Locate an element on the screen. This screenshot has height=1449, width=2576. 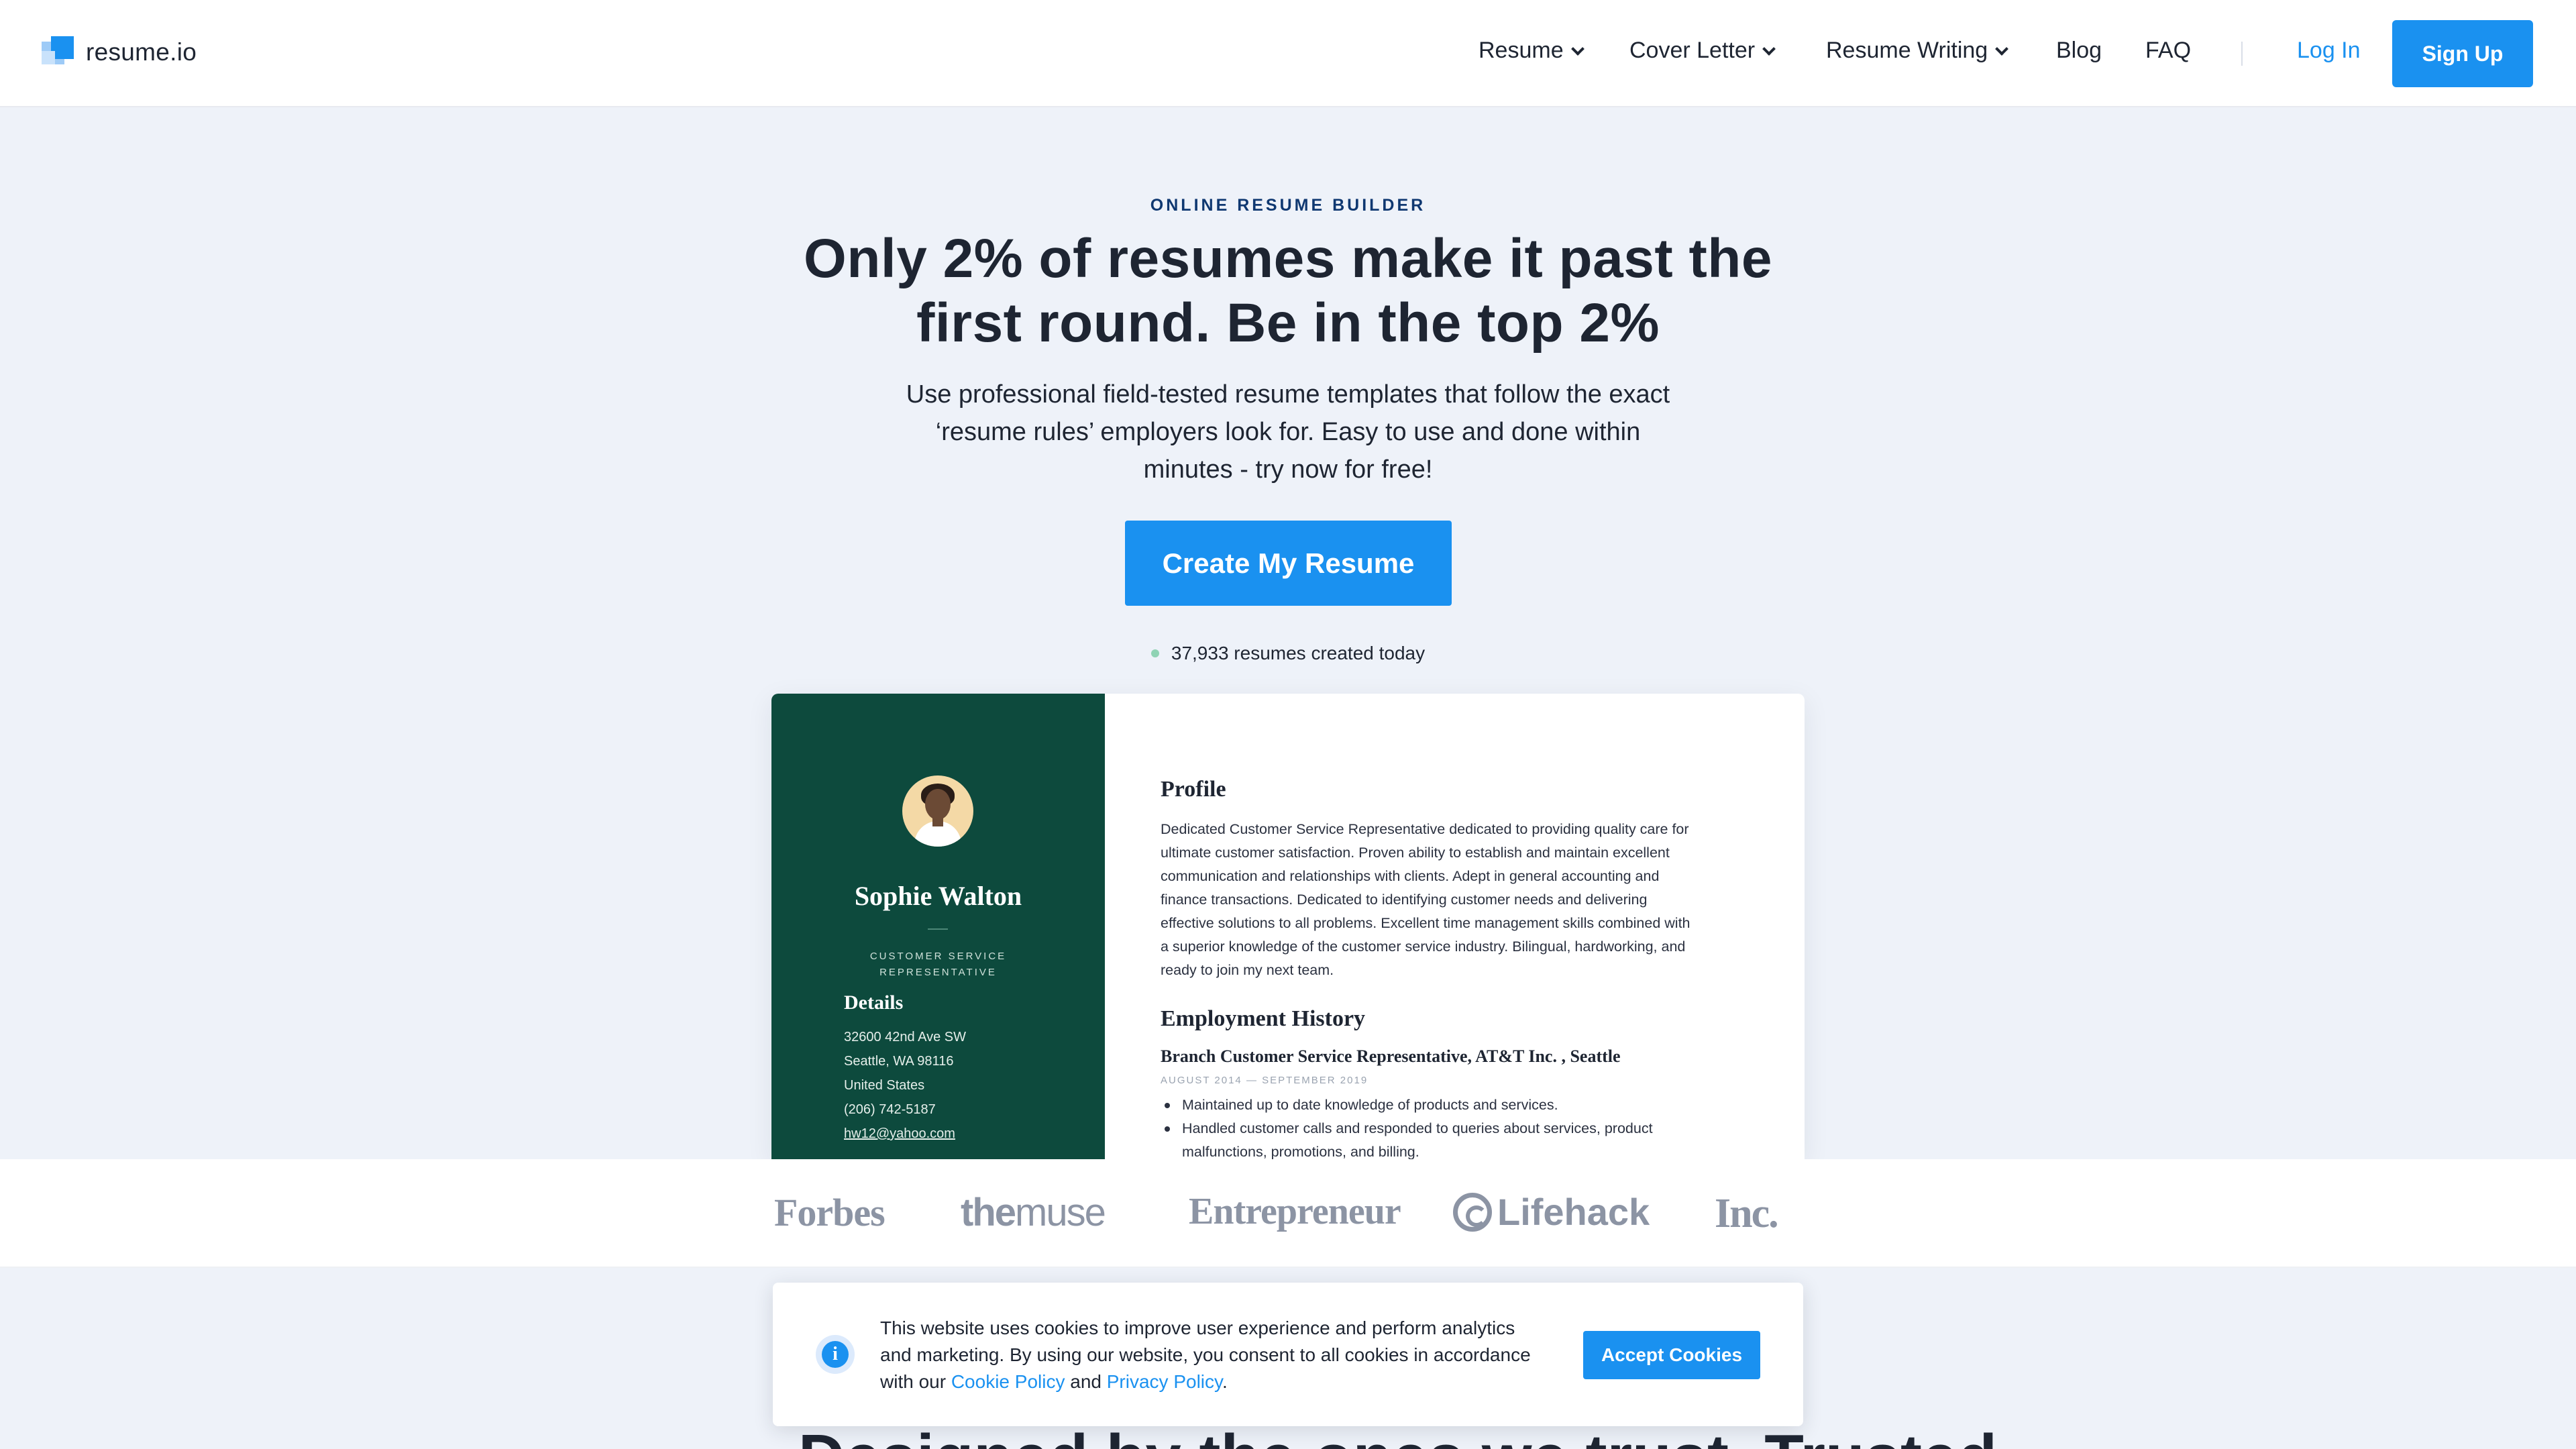
employment-heading: Employment History is located at coordinates (1263, 1018).